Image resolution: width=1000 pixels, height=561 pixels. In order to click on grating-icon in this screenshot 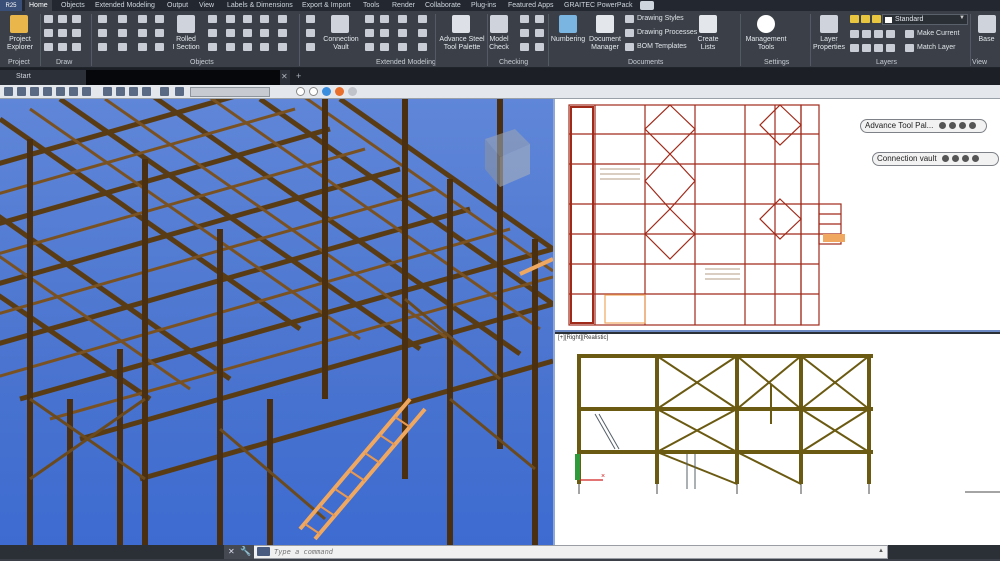, I will do `click(264, 19)`.